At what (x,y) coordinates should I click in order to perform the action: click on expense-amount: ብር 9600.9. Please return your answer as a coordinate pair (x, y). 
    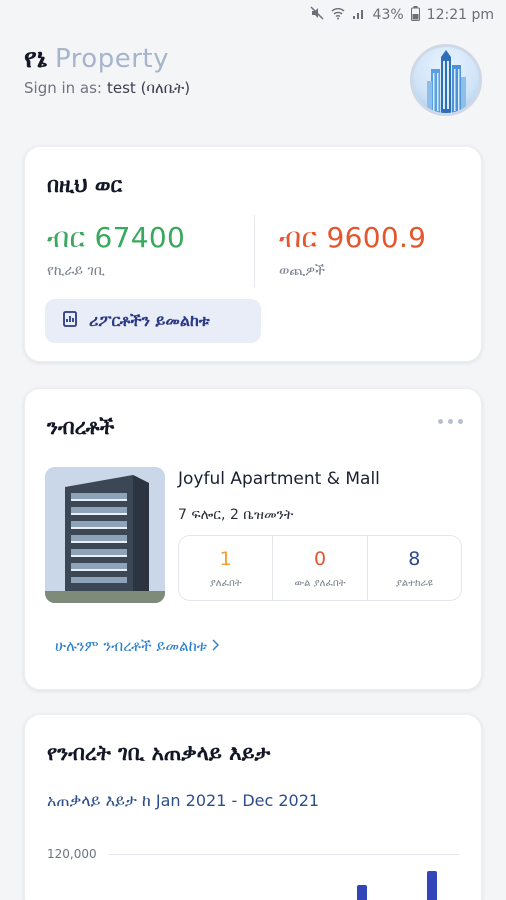
    Looking at the image, I should click on (353, 237).